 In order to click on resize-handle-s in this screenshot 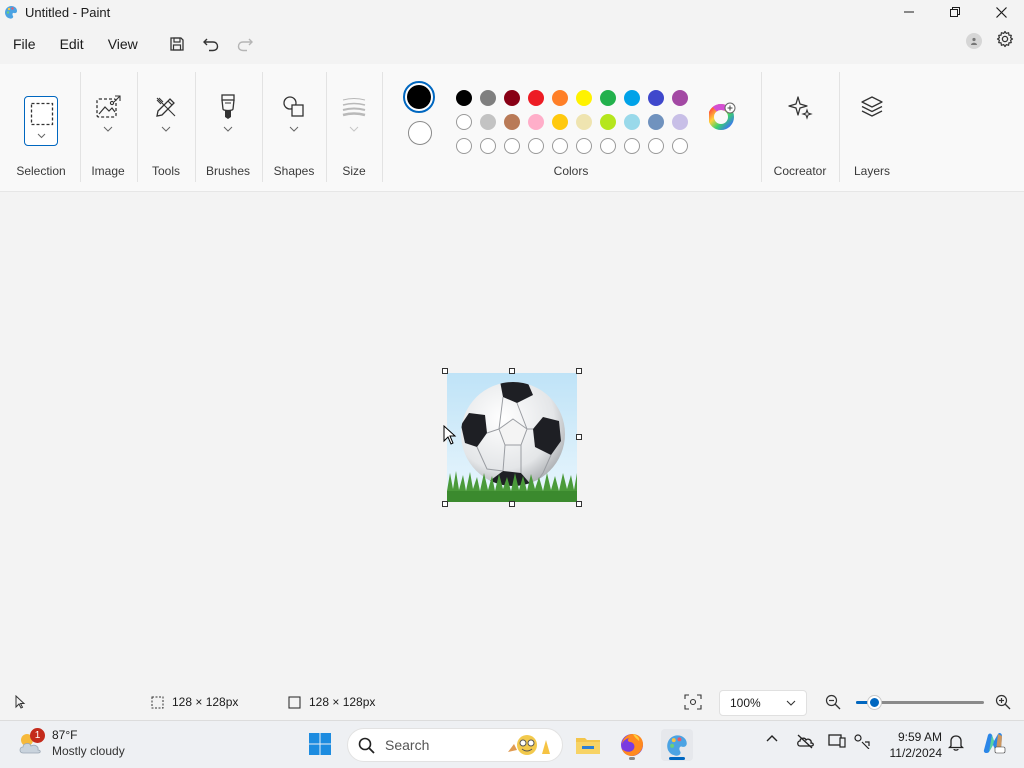, I will do `click(512, 504)`.